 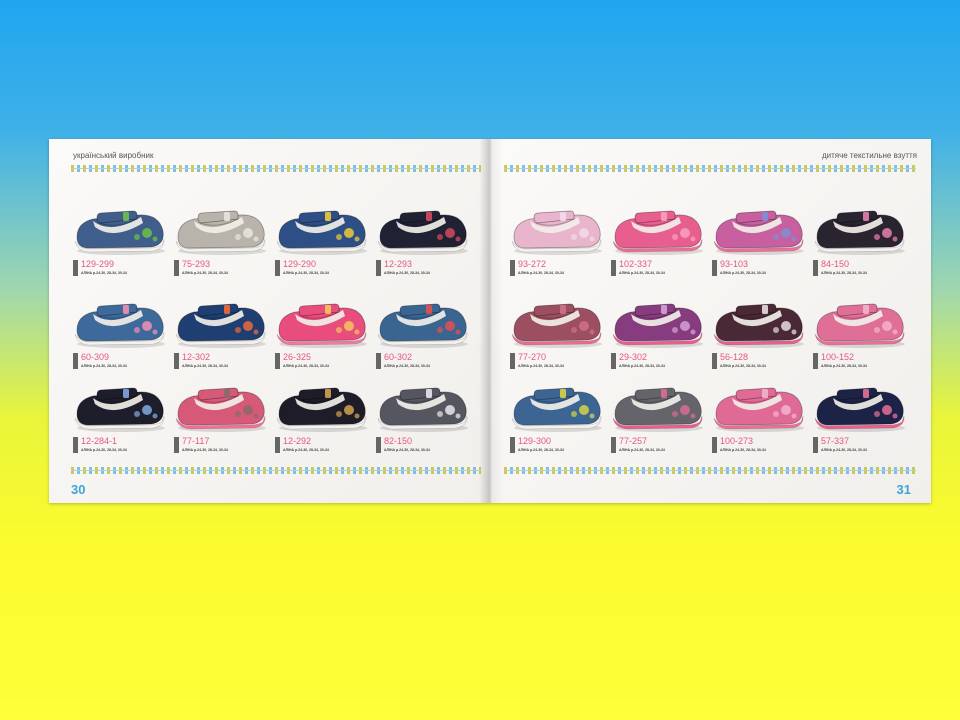 I want to click on product-item: 56-128 АЛІНА р.24-30, 28-34, 30-34, so click(x=758, y=337).